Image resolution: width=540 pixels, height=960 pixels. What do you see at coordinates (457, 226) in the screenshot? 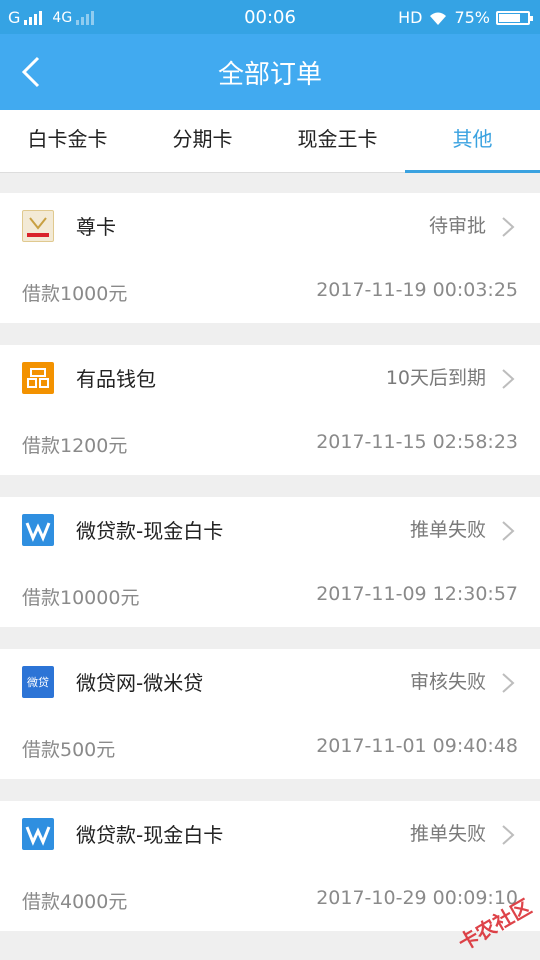
I see `order-status: 待审批` at bounding box center [457, 226].